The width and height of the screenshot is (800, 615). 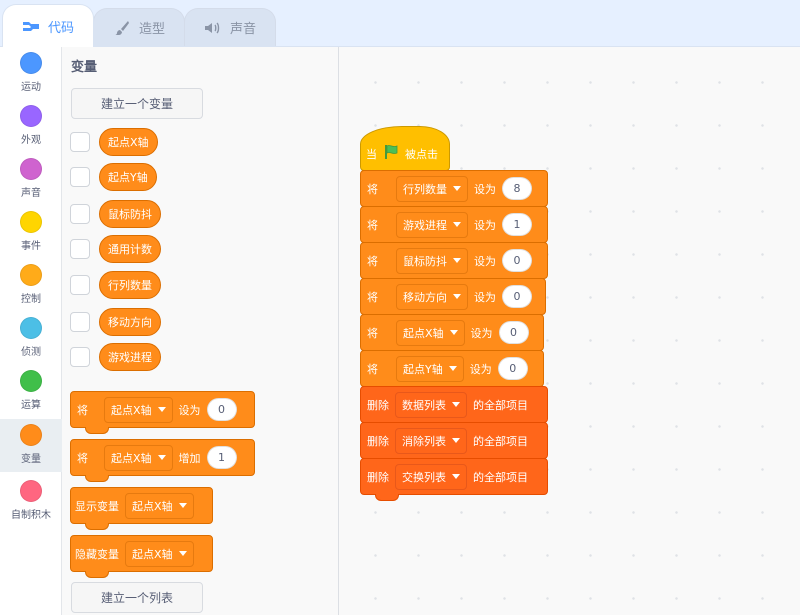 I want to click on category-sound: 声音, so click(x=31, y=179).